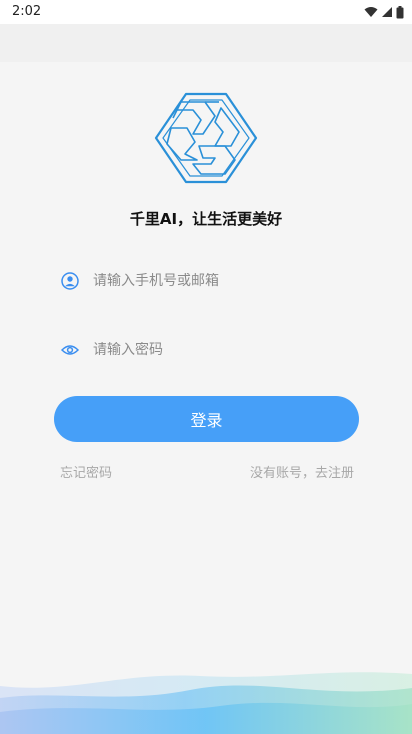  Describe the element at coordinates (206, 138) in the screenshot. I see `logo-icon` at that location.